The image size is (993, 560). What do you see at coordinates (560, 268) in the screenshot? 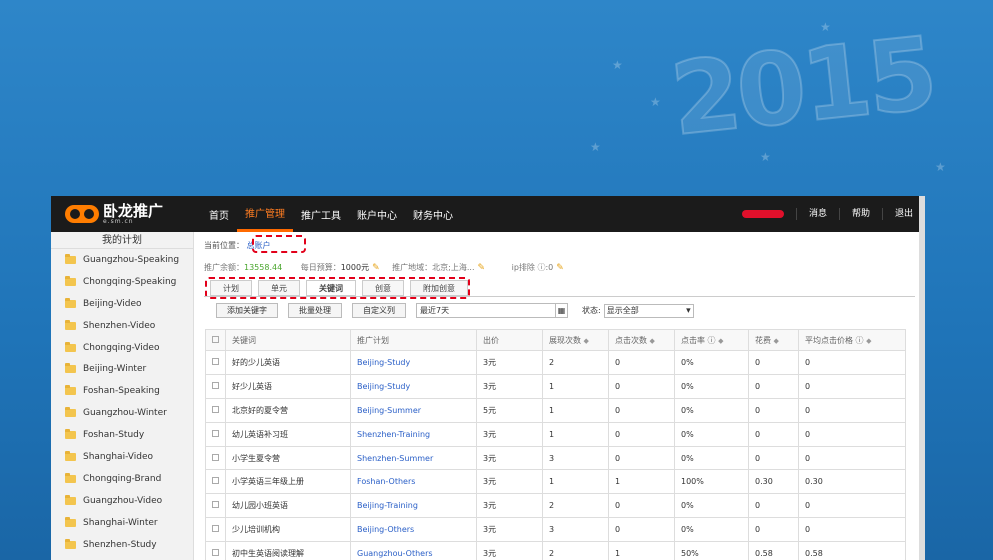
I see `edit-ip-pencil-icon: ✎` at bounding box center [560, 268].